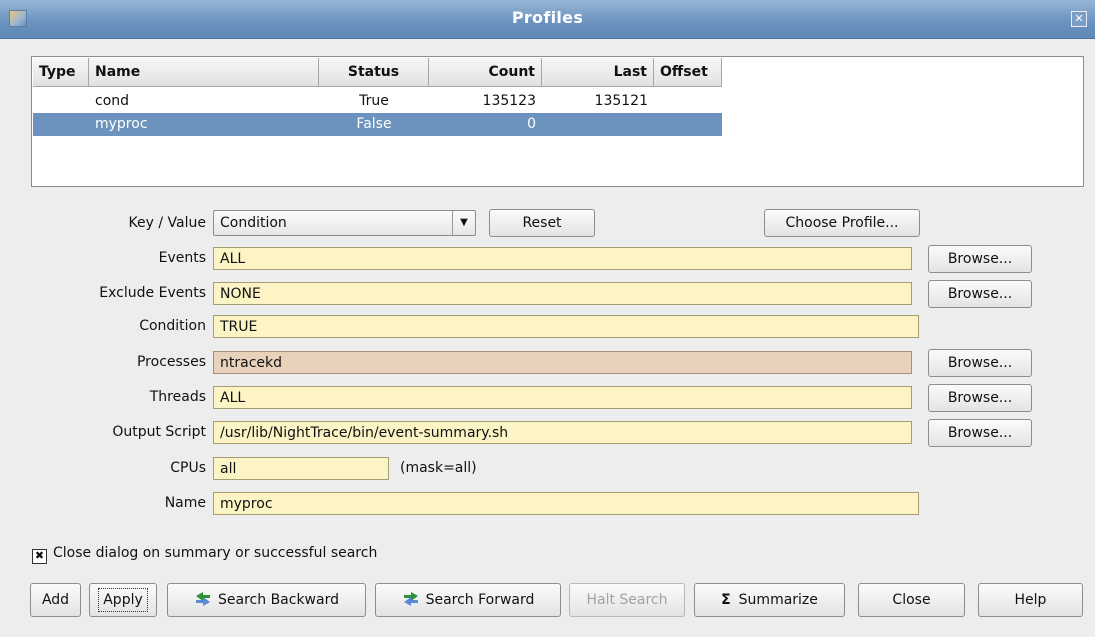 This screenshot has width=1095, height=637. Describe the element at coordinates (566, 326) in the screenshot. I see `condition-field: TRUE` at that location.